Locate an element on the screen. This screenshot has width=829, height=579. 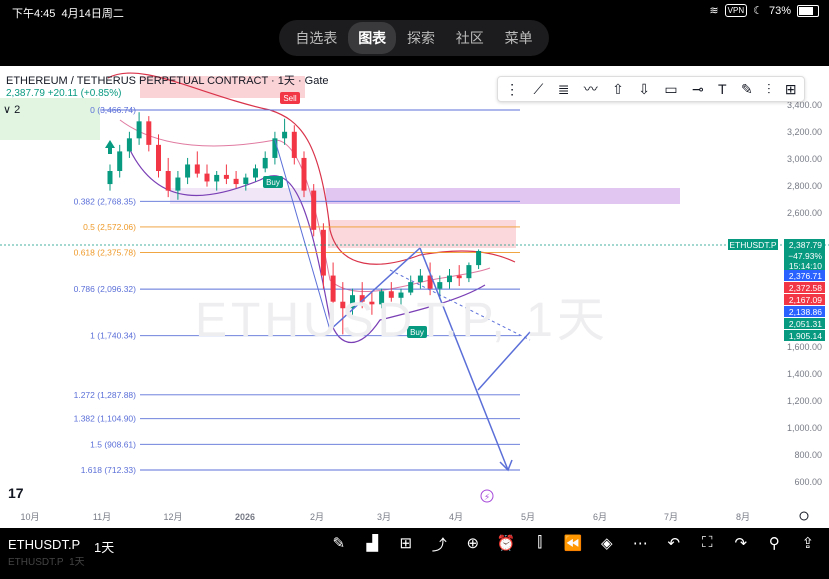
buy-arrow-stem is located at coordinates (110, 151).